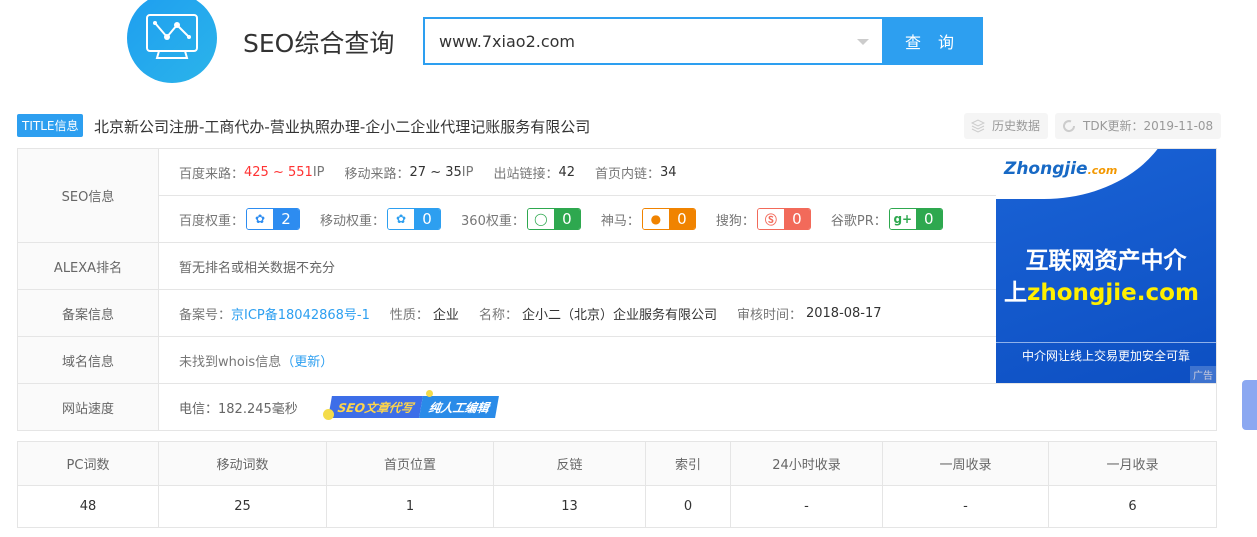 The height and width of the screenshot is (537, 1257). I want to click on mobile-traffic: 27 ~ 35, so click(435, 172).